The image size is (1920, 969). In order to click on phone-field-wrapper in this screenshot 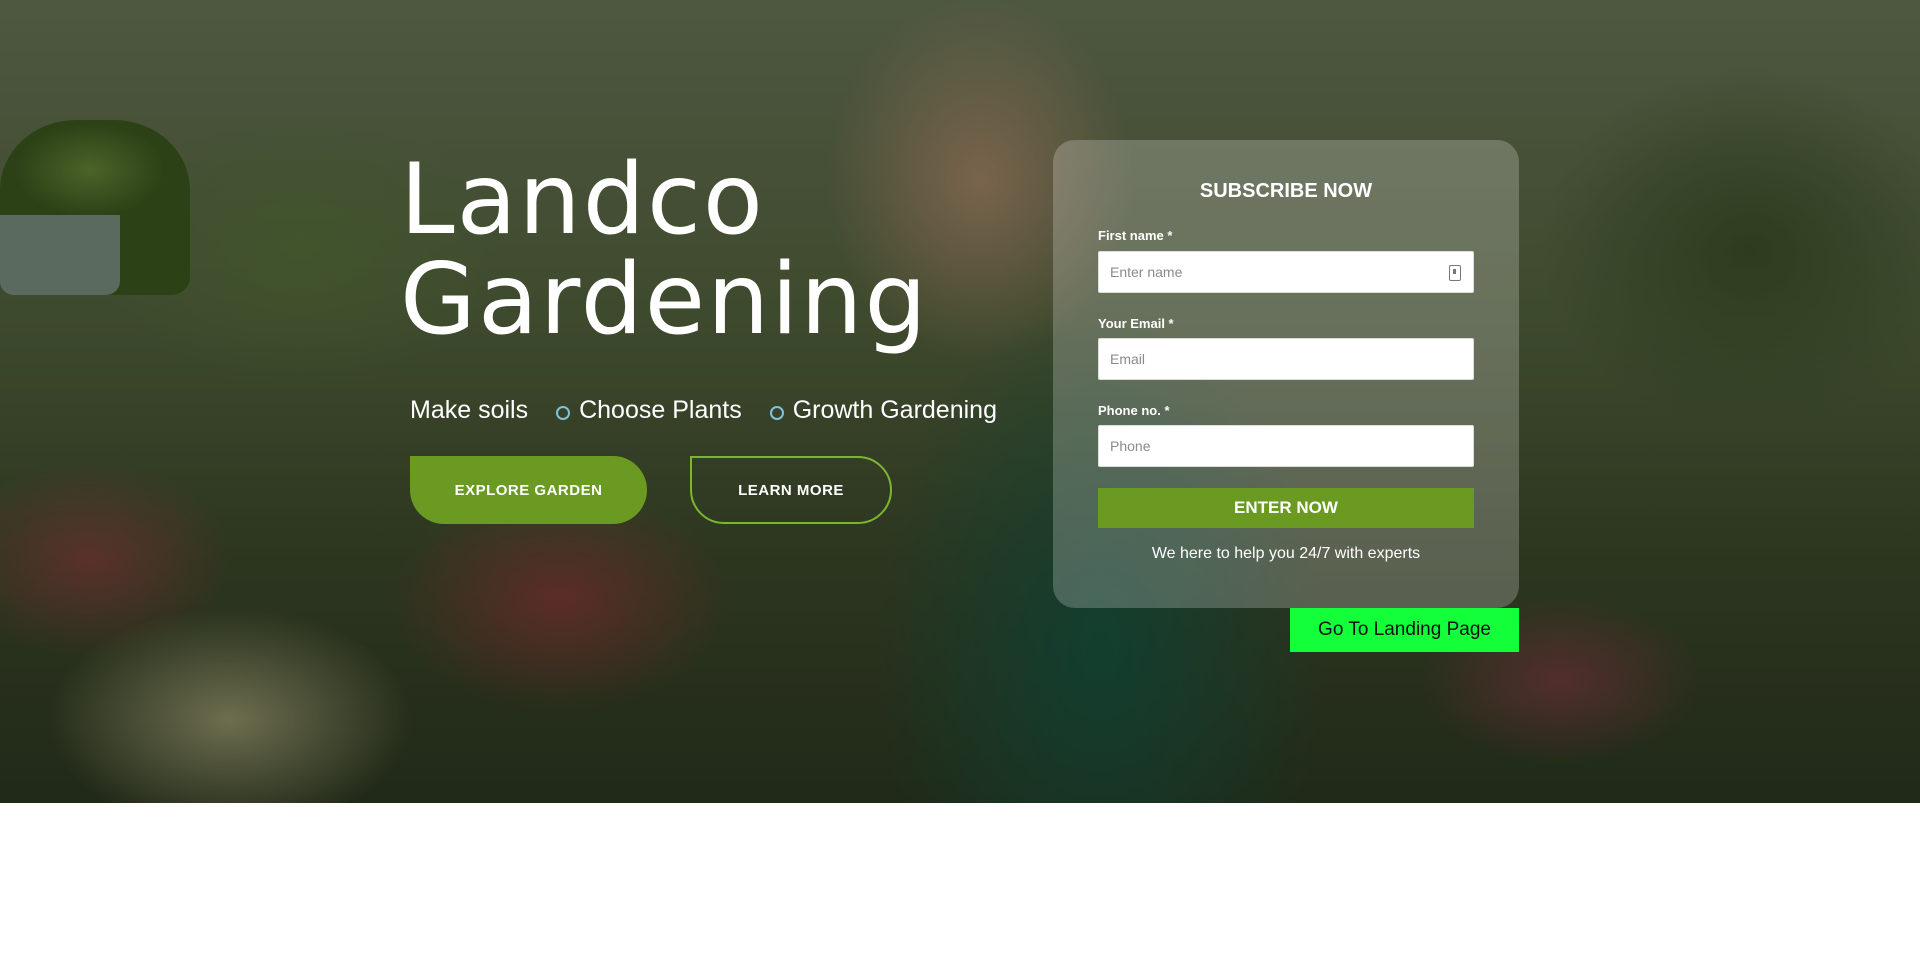, I will do `click(1286, 446)`.